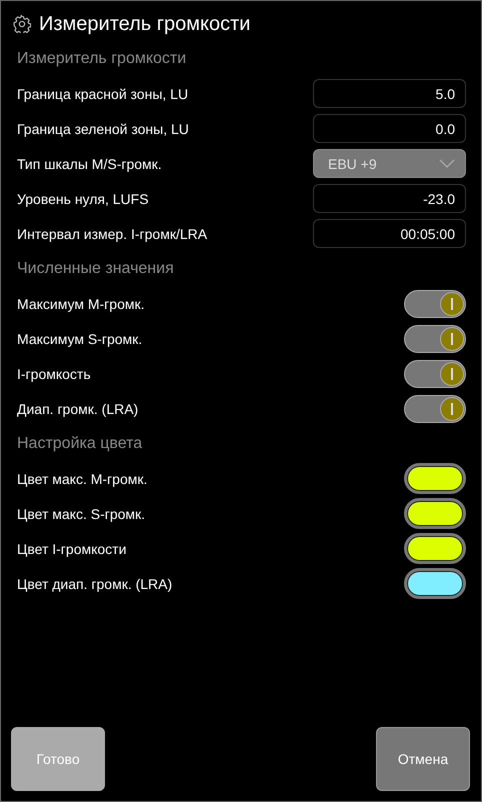 The width and height of the screenshot is (482, 802). What do you see at coordinates (71, 548) in the screenshot?
I see `setting-label: Цвет I-громкости` at bounding box center [71, 548].